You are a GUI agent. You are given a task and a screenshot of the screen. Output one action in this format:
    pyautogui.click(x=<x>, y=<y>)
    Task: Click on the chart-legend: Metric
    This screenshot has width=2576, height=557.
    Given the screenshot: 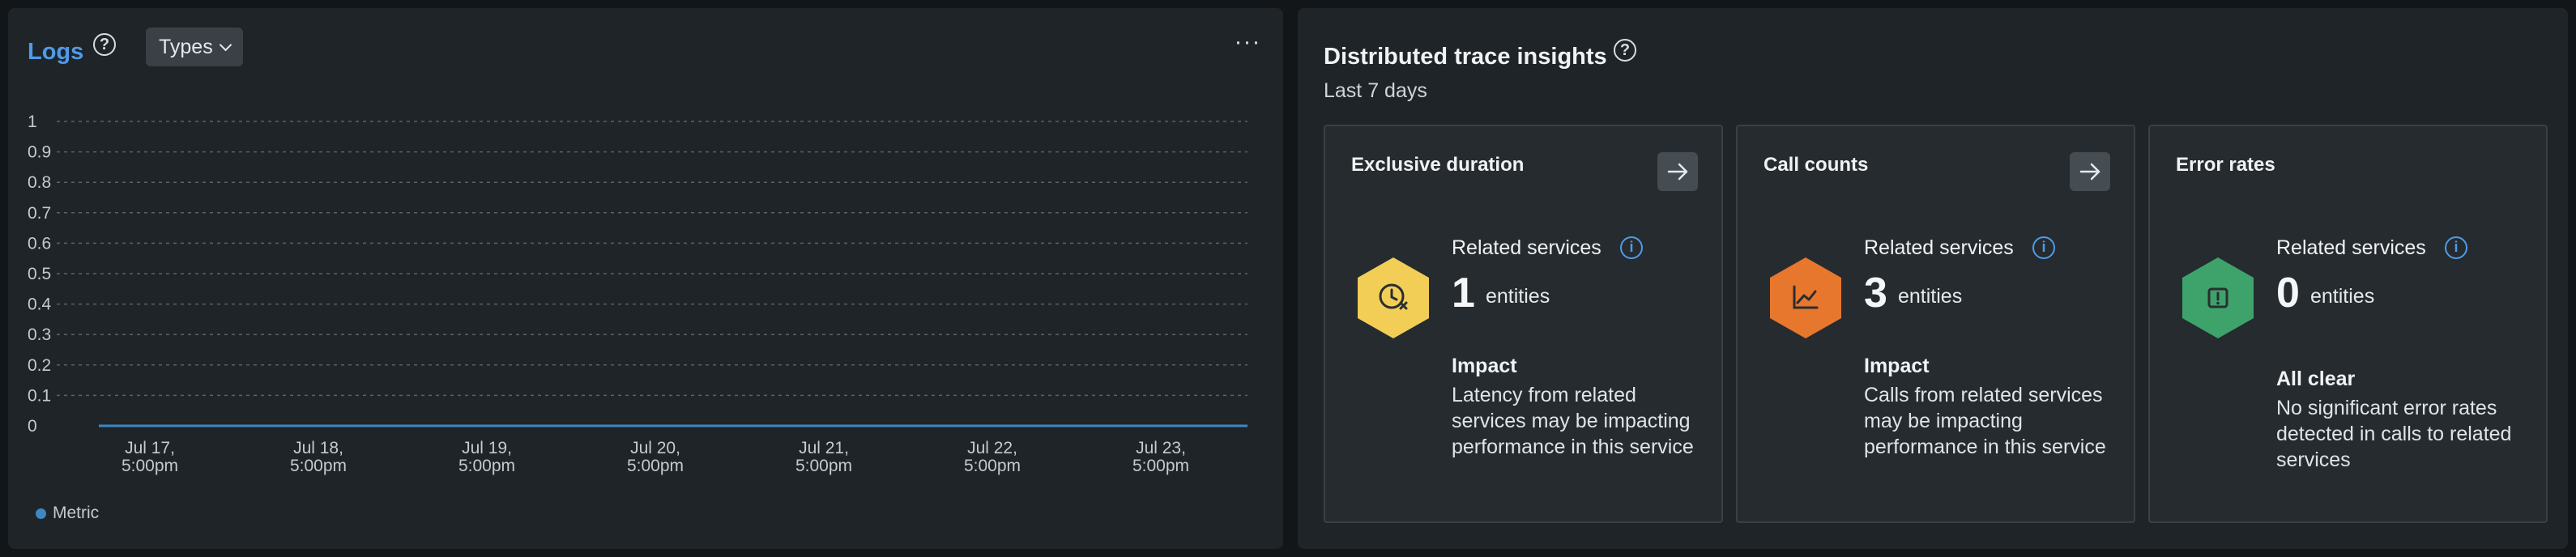 What is the action you would take?
    pyautogui.click(x=68, y=513)
    